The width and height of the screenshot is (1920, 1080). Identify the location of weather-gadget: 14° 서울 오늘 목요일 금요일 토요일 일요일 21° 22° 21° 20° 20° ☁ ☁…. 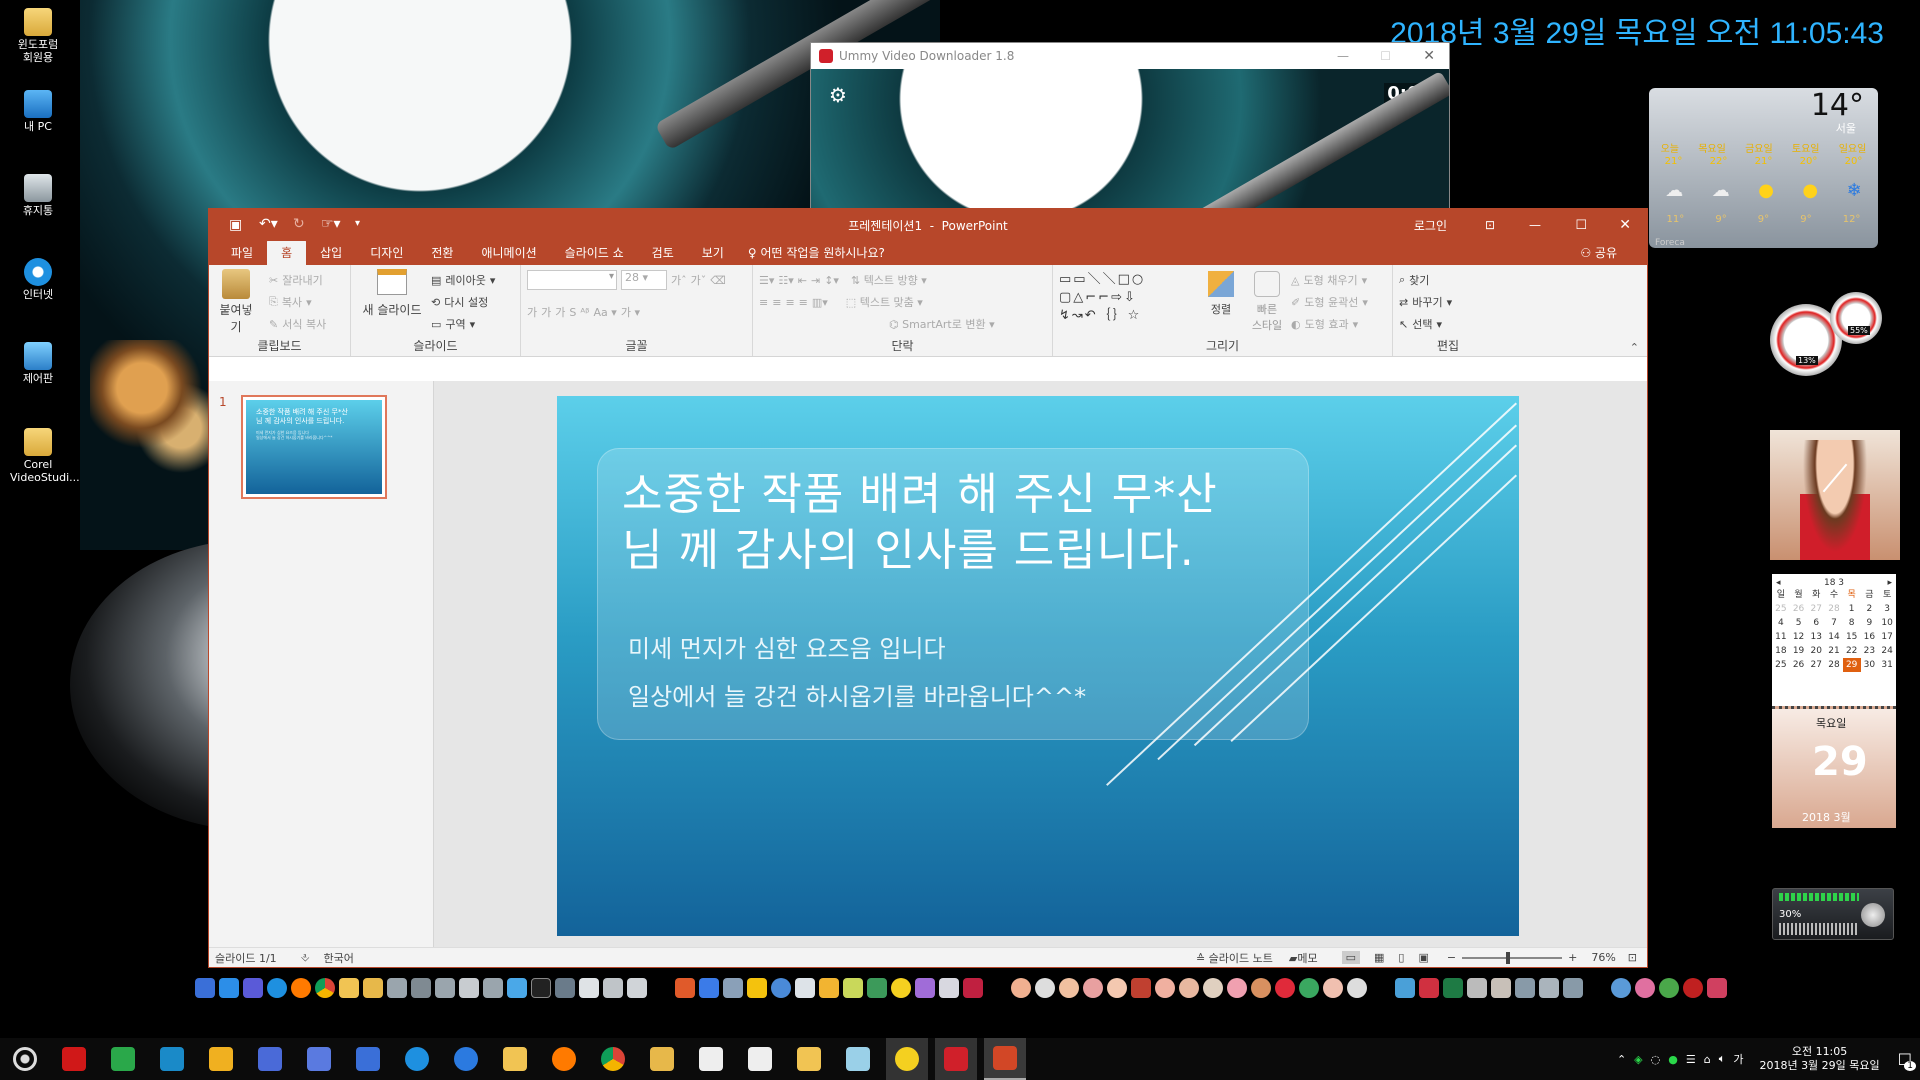
(1763, 168).